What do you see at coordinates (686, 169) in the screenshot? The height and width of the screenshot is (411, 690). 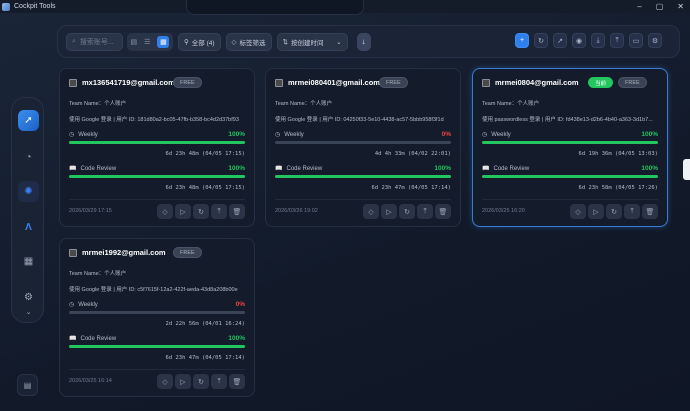 I see `edge-handle` at bounding box center [686, 169].